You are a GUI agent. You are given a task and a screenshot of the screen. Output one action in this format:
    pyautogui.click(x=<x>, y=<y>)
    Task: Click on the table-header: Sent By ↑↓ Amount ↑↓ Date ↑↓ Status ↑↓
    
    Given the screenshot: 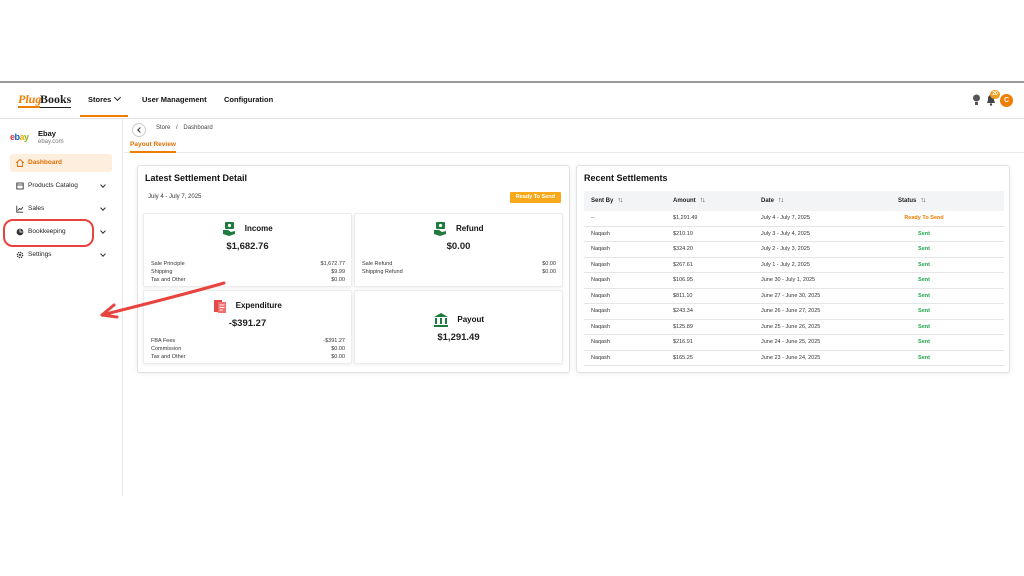 What is the action you would take?
    pyautogui.click(x=794, y=201)
    